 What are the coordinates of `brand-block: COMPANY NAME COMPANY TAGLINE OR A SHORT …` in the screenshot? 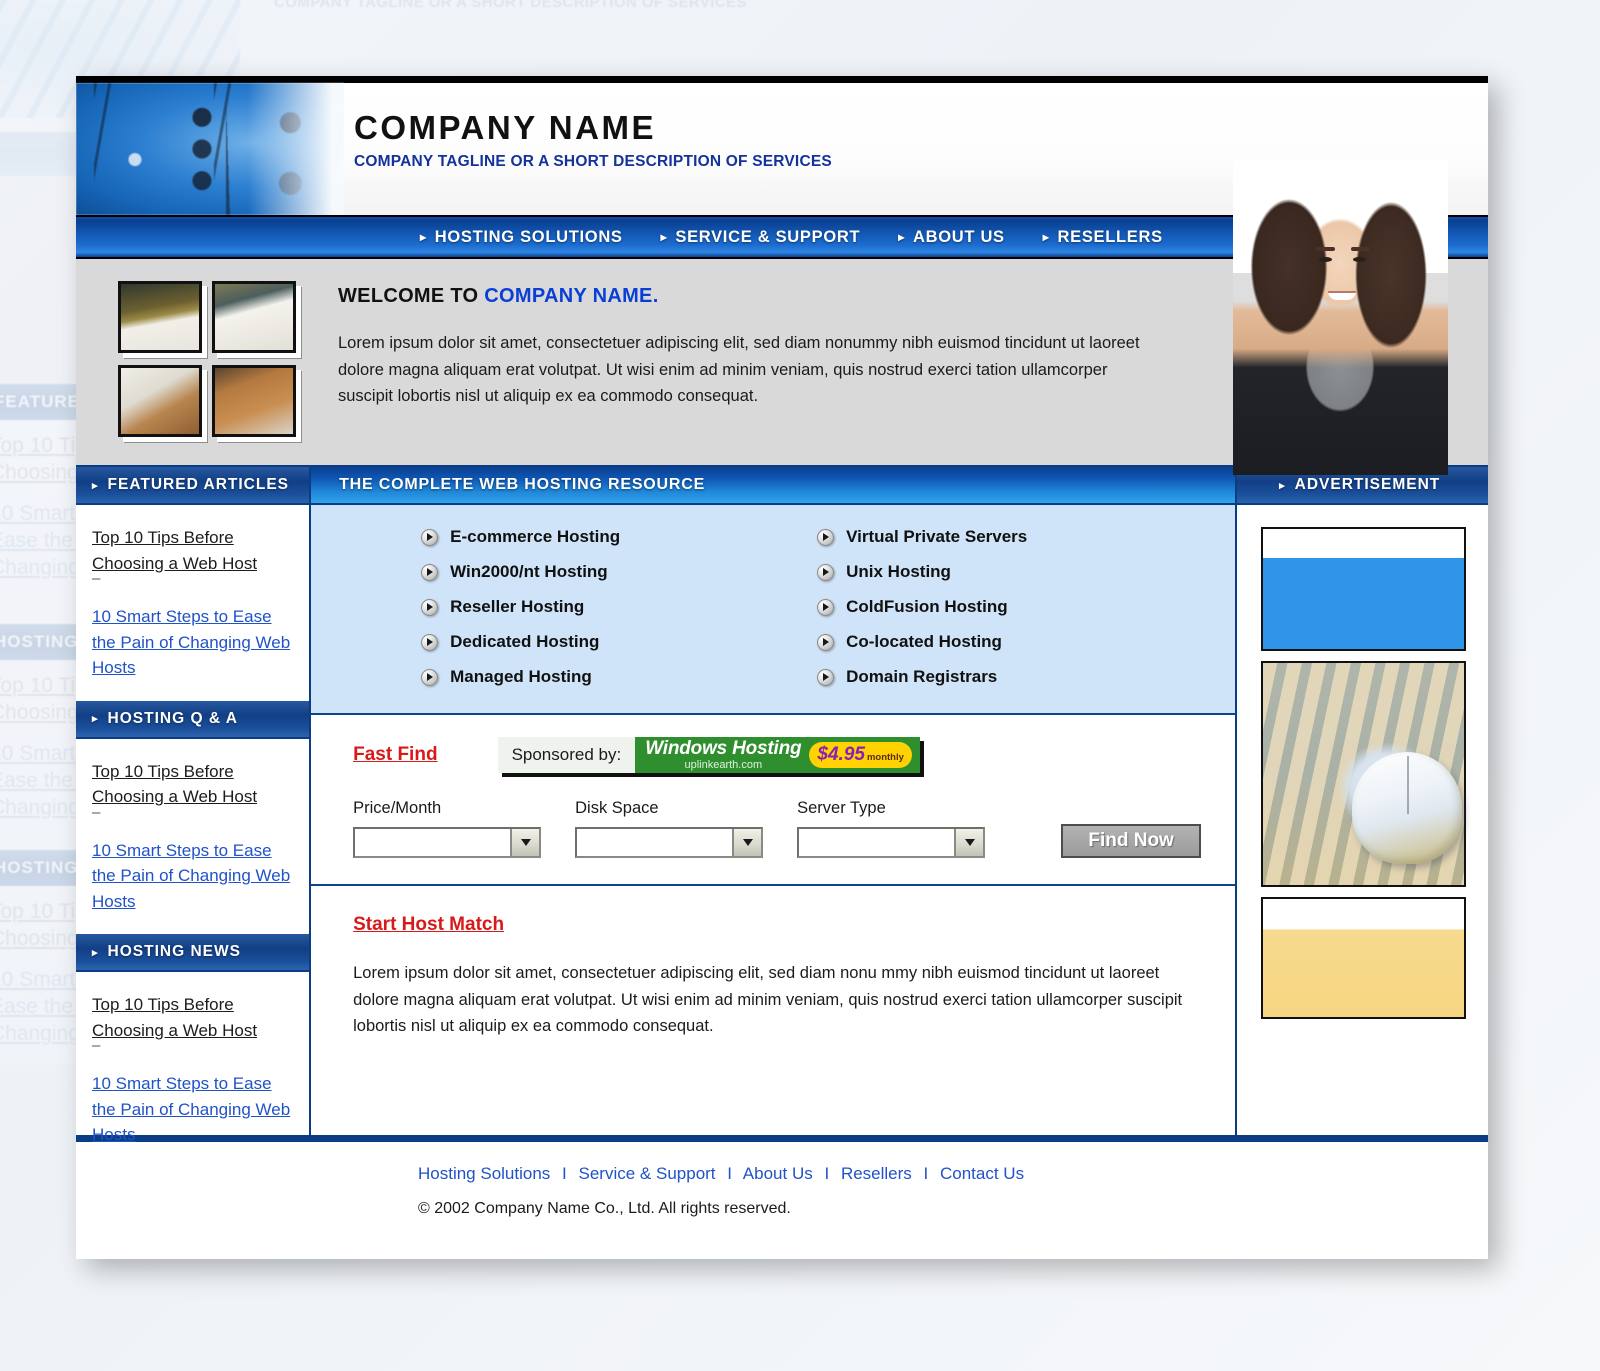 It's located at (593, 141).